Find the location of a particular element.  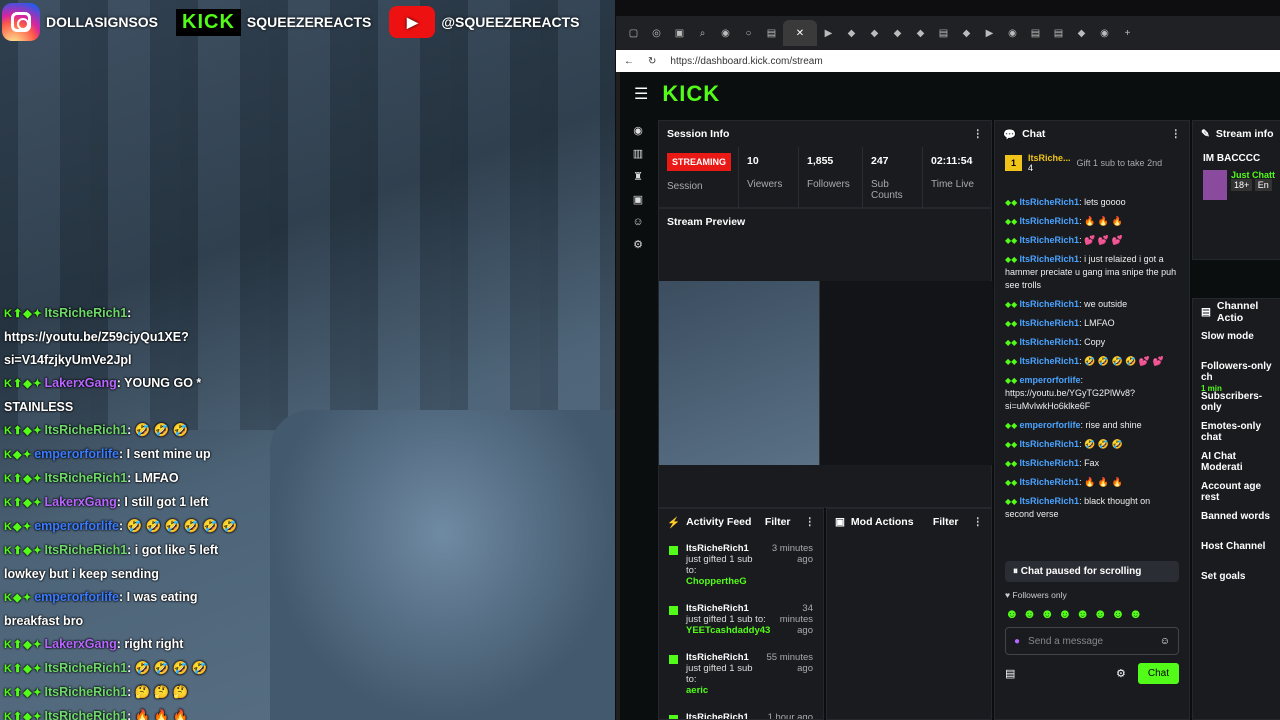

tab-active: ✕ is located at coordinates (800, 33).